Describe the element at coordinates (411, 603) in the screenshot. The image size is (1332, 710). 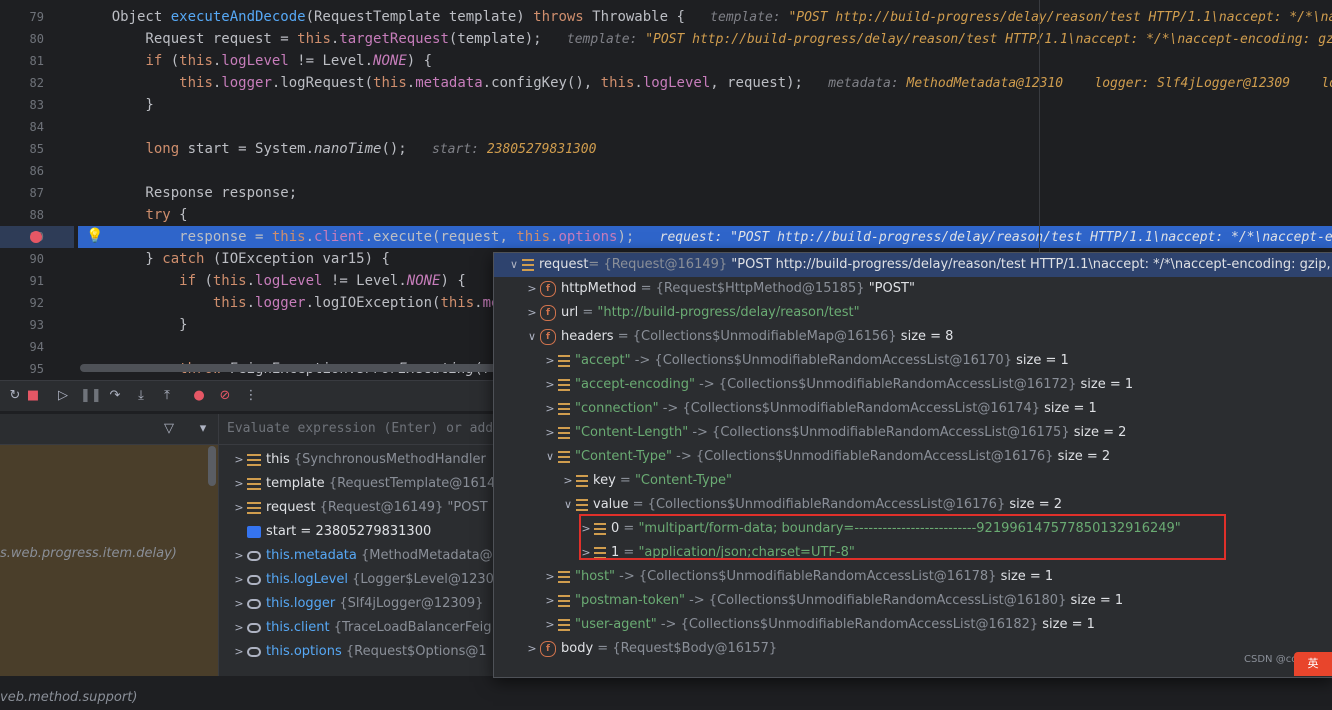
I see `variable-value: {Slf4jLogger@12309}` at that location.